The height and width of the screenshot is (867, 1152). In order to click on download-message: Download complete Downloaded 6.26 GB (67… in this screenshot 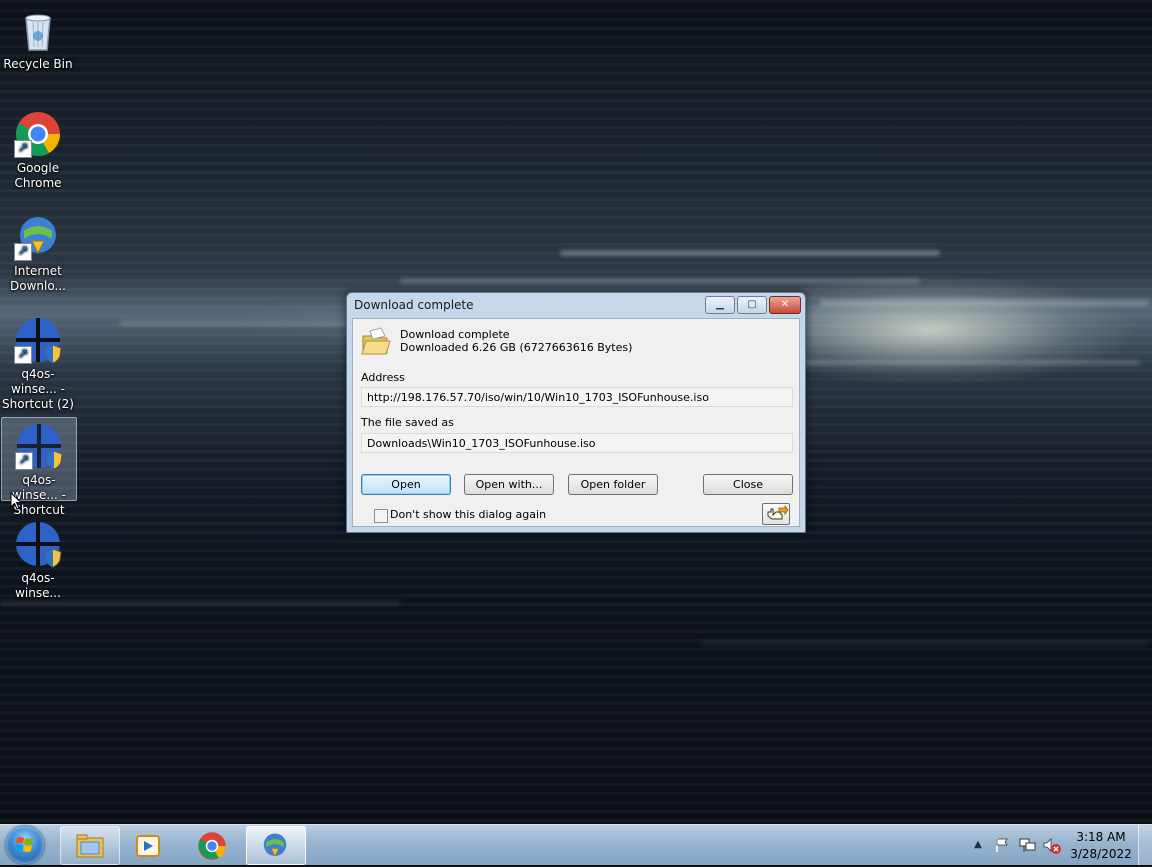, I will do `click(516, 341)`.